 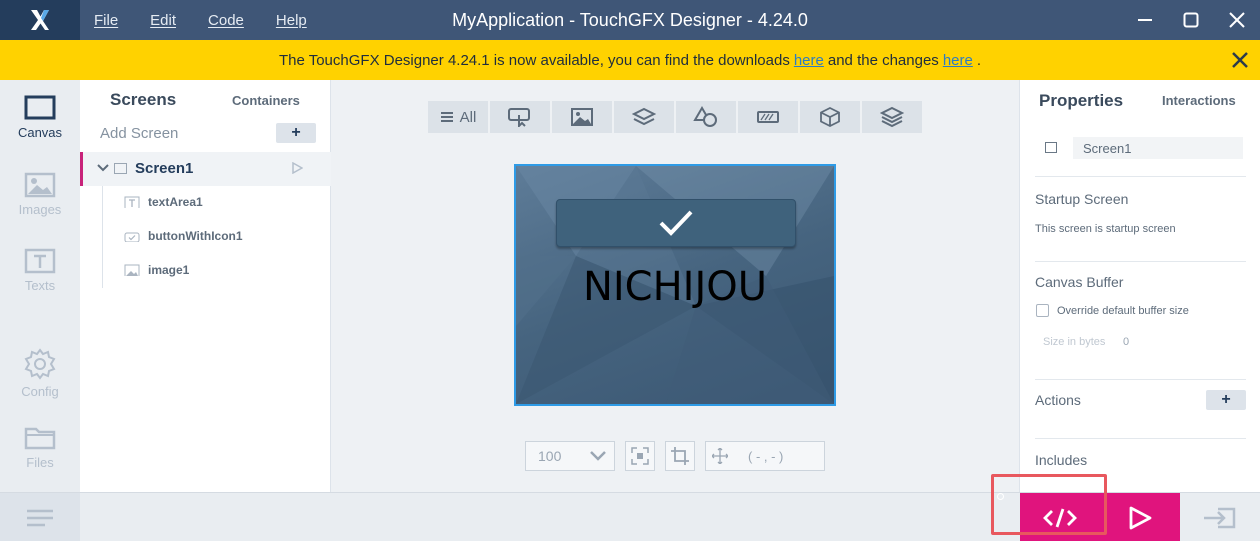 I want to click on tree-line, so click(x=102, y=237).